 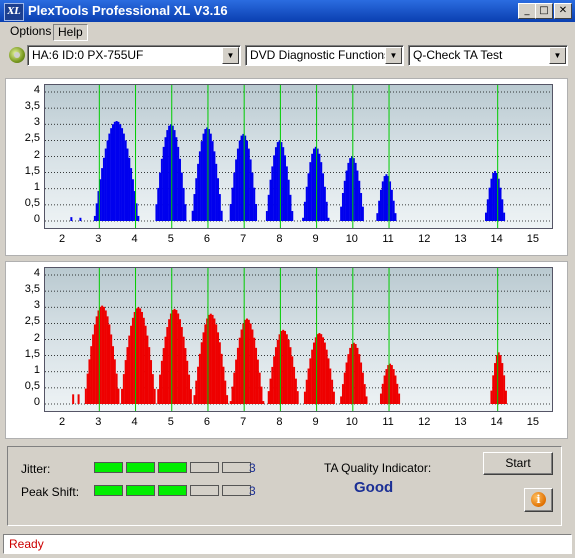 I want to click on info-button: i, so click(x=538, y=500).